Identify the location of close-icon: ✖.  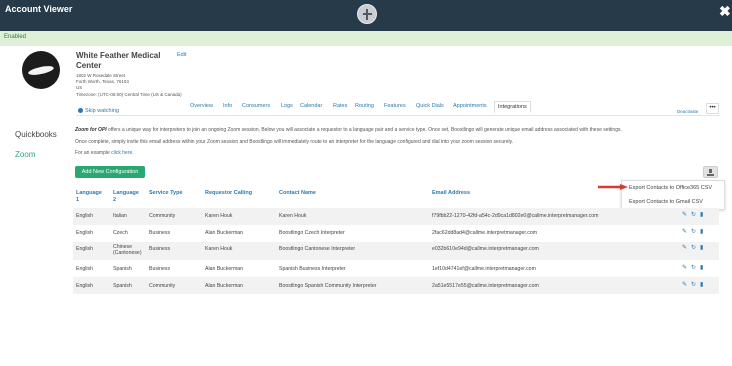
(725, 11).